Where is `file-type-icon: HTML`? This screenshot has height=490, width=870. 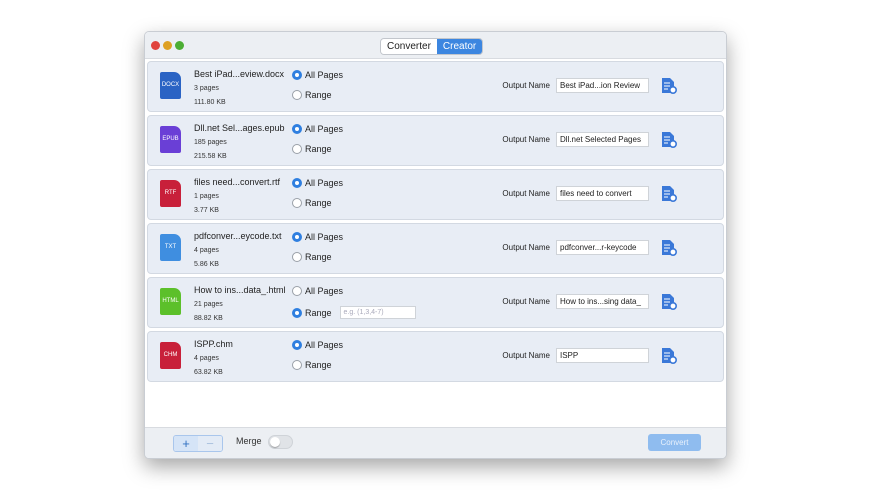 file-type-icon: HTML is located at coordinates (170, 301).